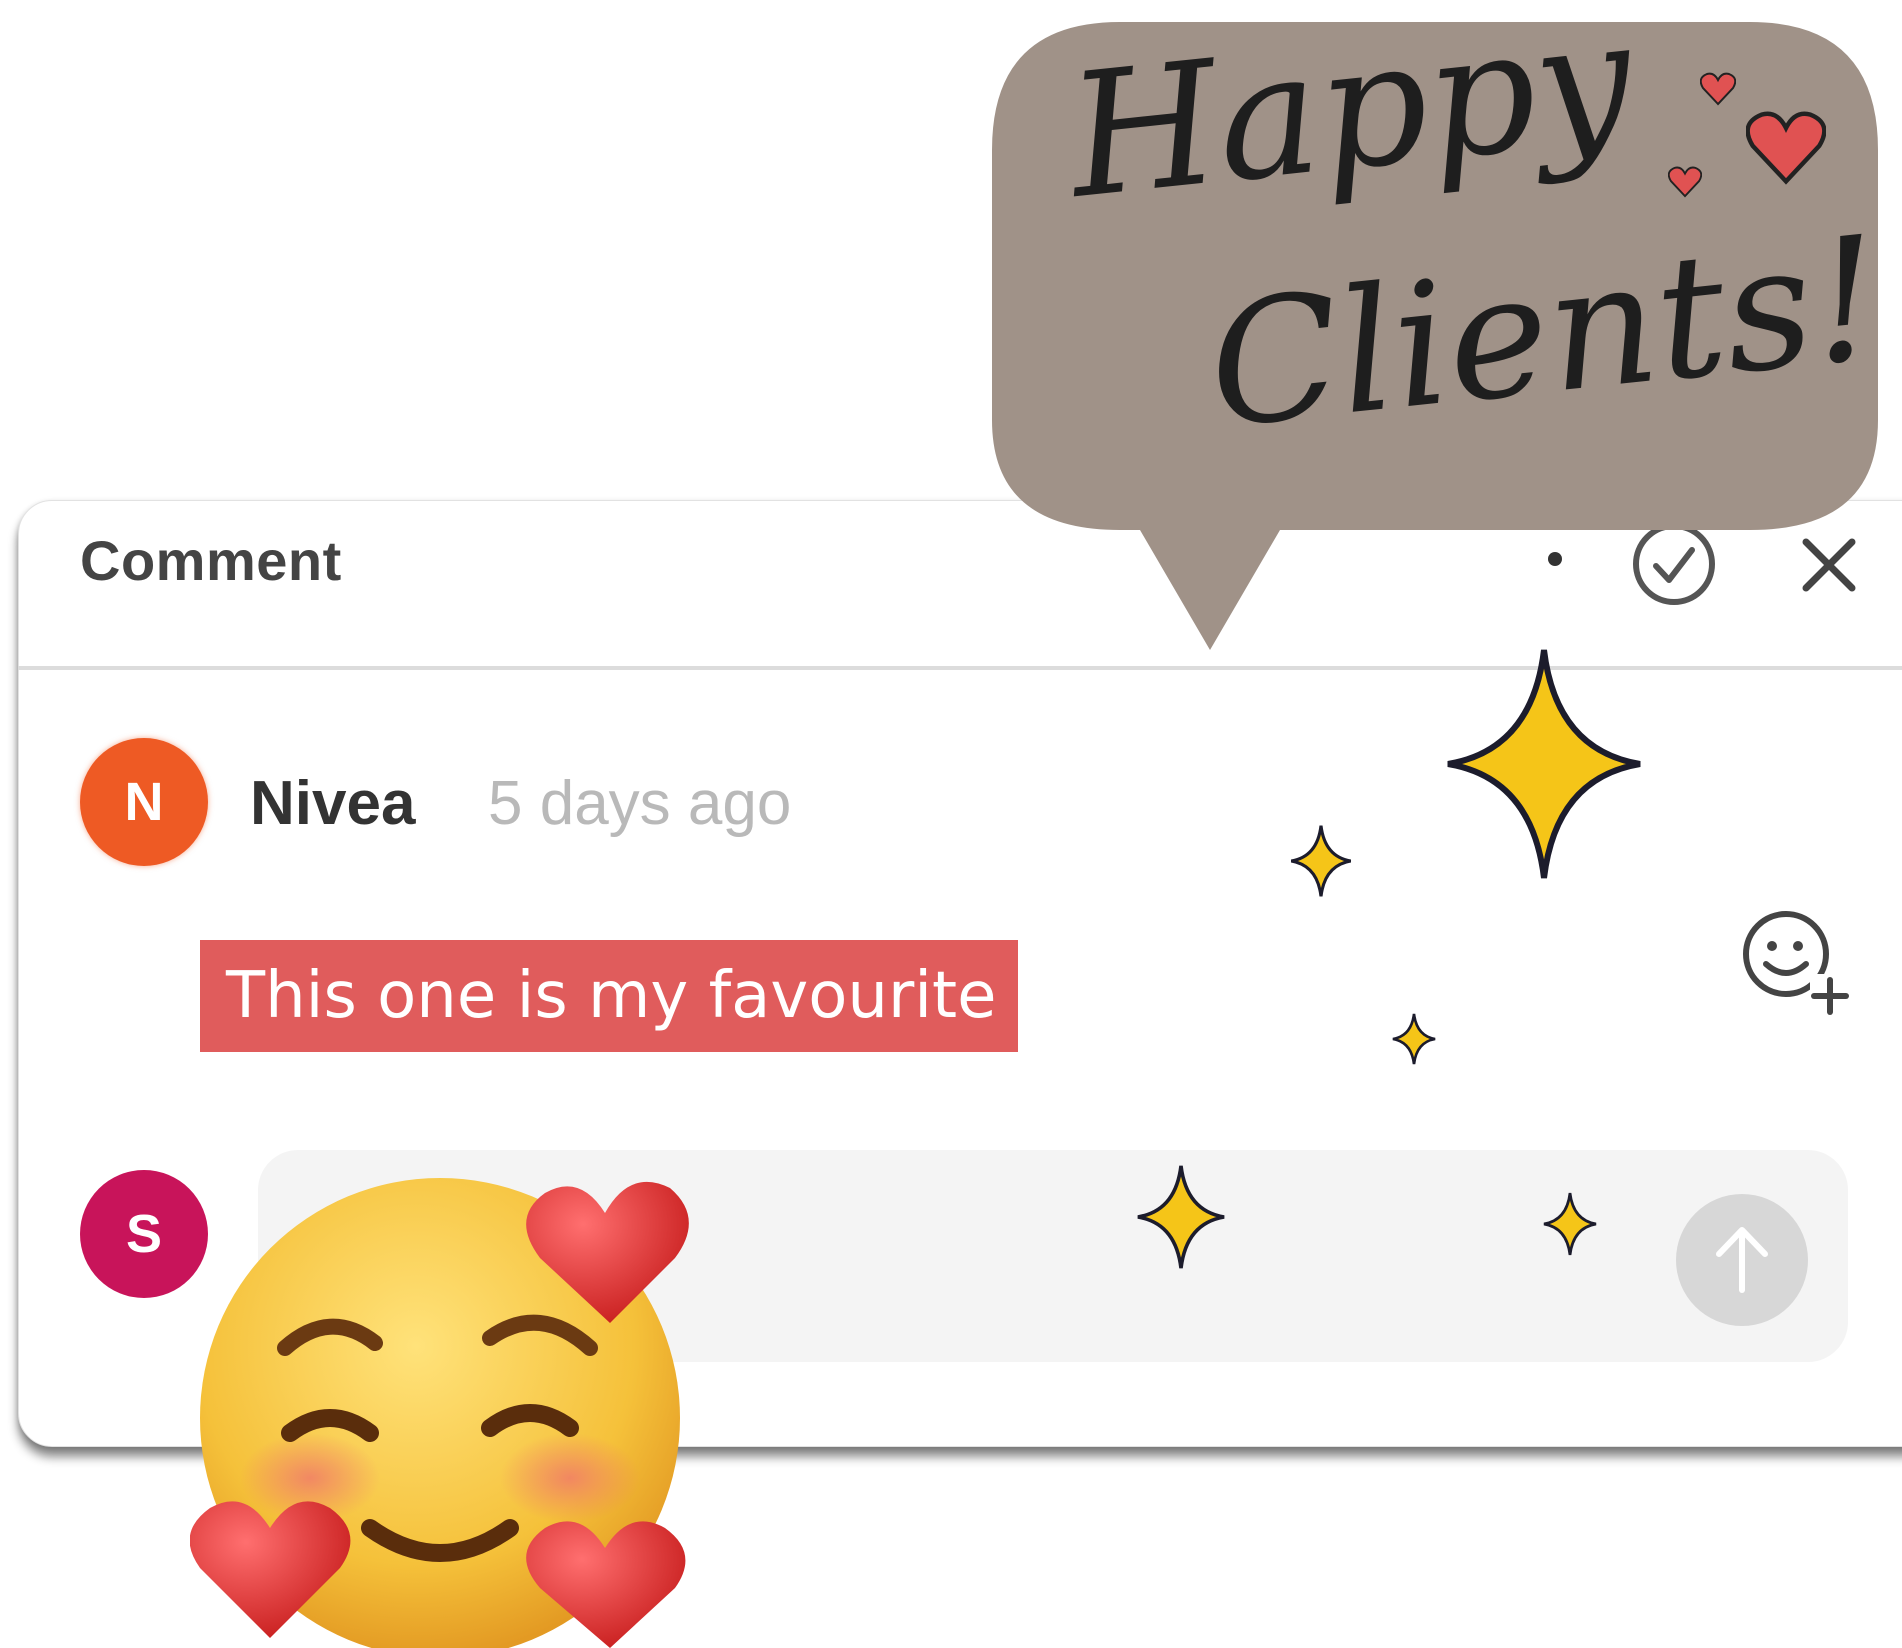 Image resolution: width=1902 pixels, height=1648 pixels. I want to click on avatar: N, so click(144, 802).